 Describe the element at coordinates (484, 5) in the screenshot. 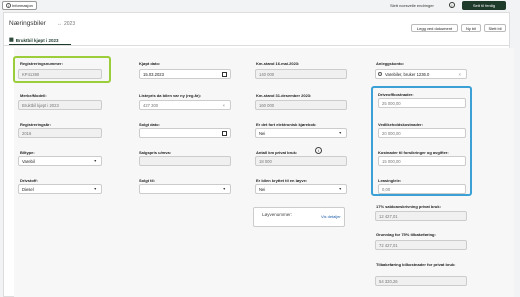

I see `set-done-button: Sett til ferdig` at that location.